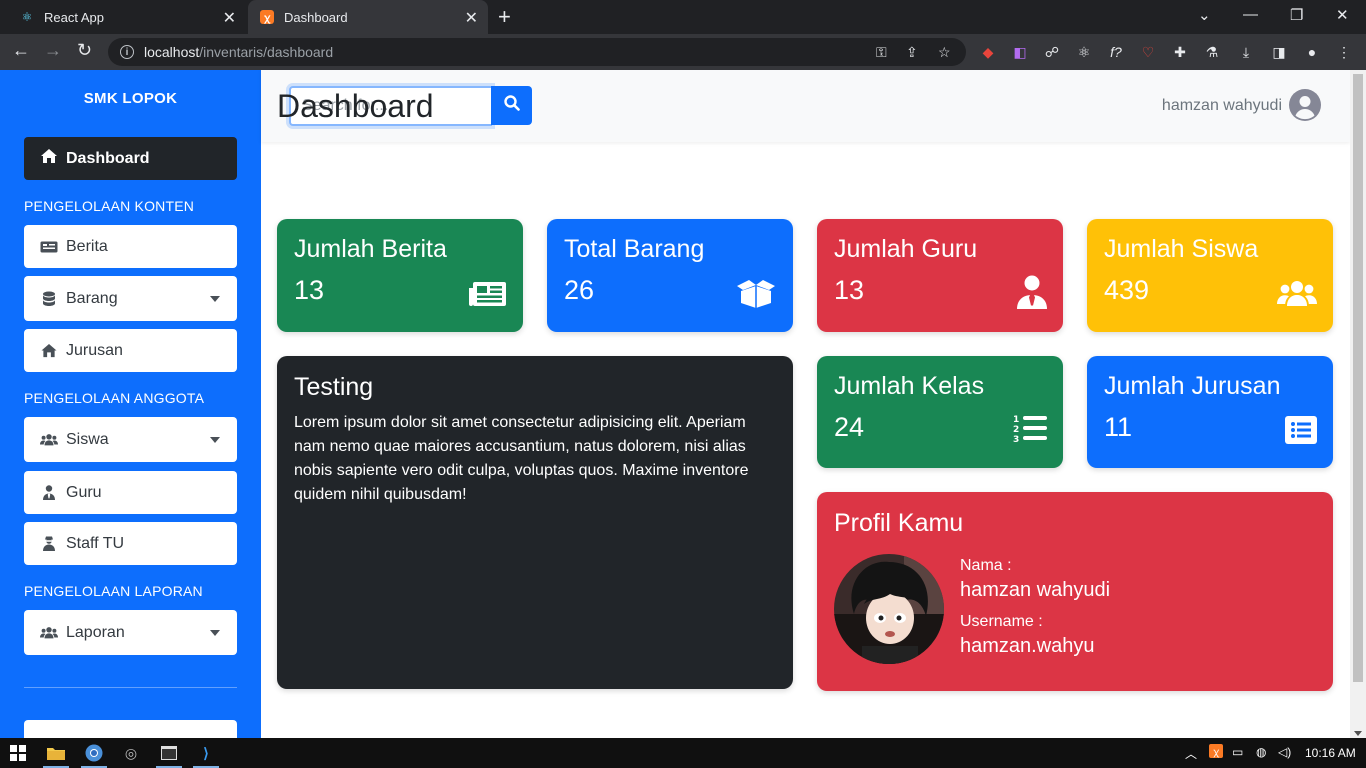 Image resolution: width=1366 pixels, height=768 pixels. What do you see at coordinates (130, 98) in the screenshot?
I see `sidebar-brand: SMK LOPOK` at bounding box center [130, 98].